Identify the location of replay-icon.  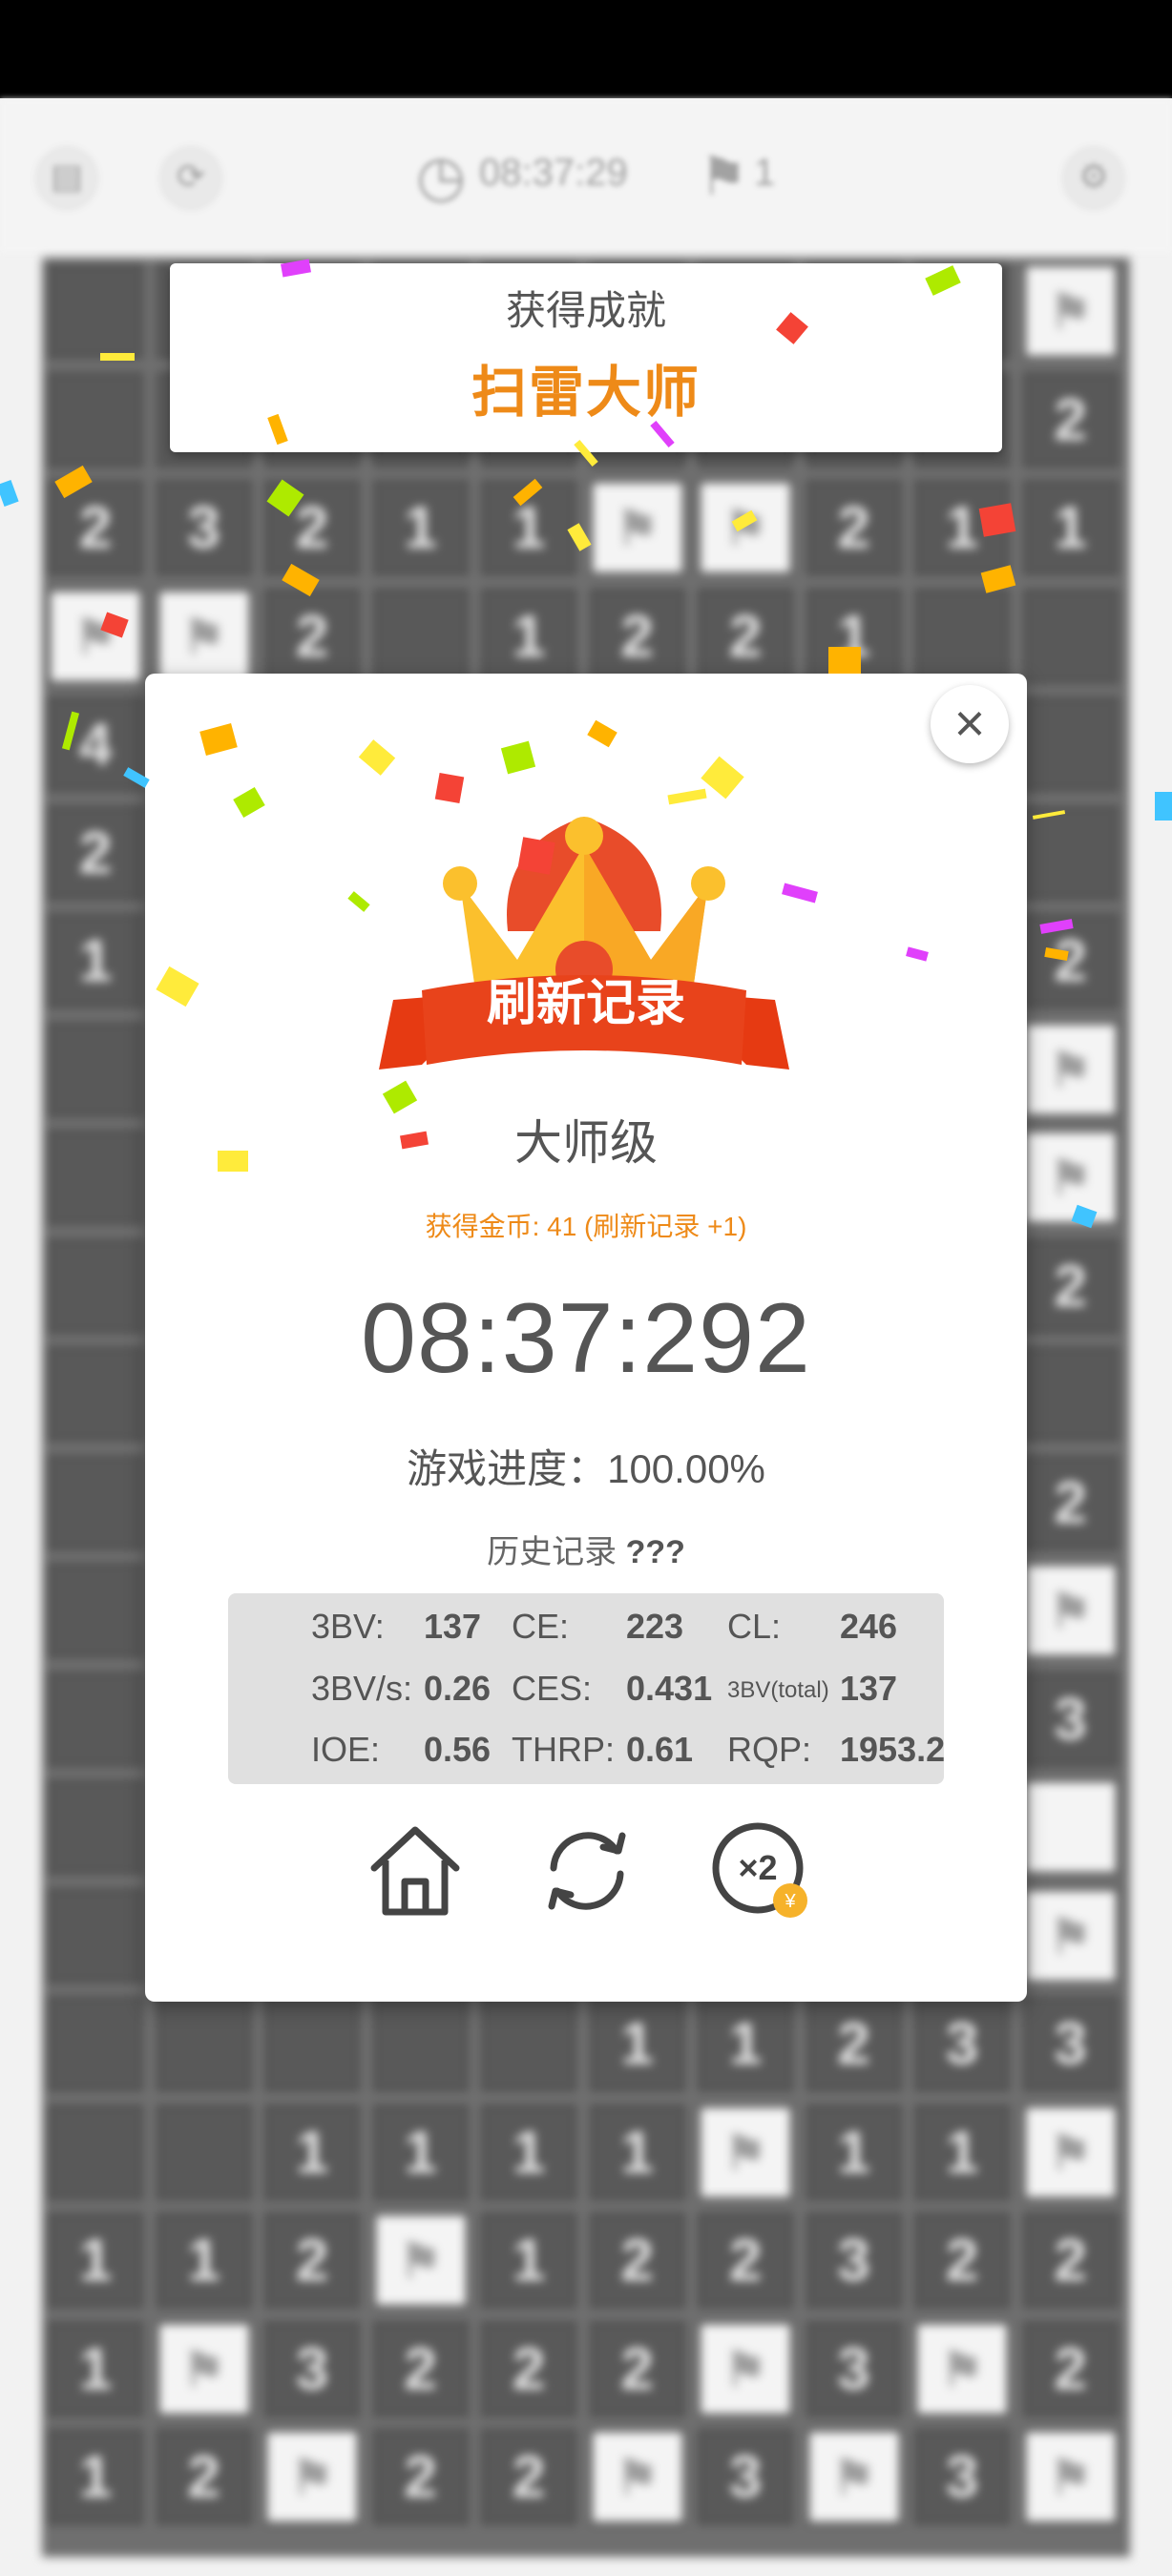
(586, 1870).